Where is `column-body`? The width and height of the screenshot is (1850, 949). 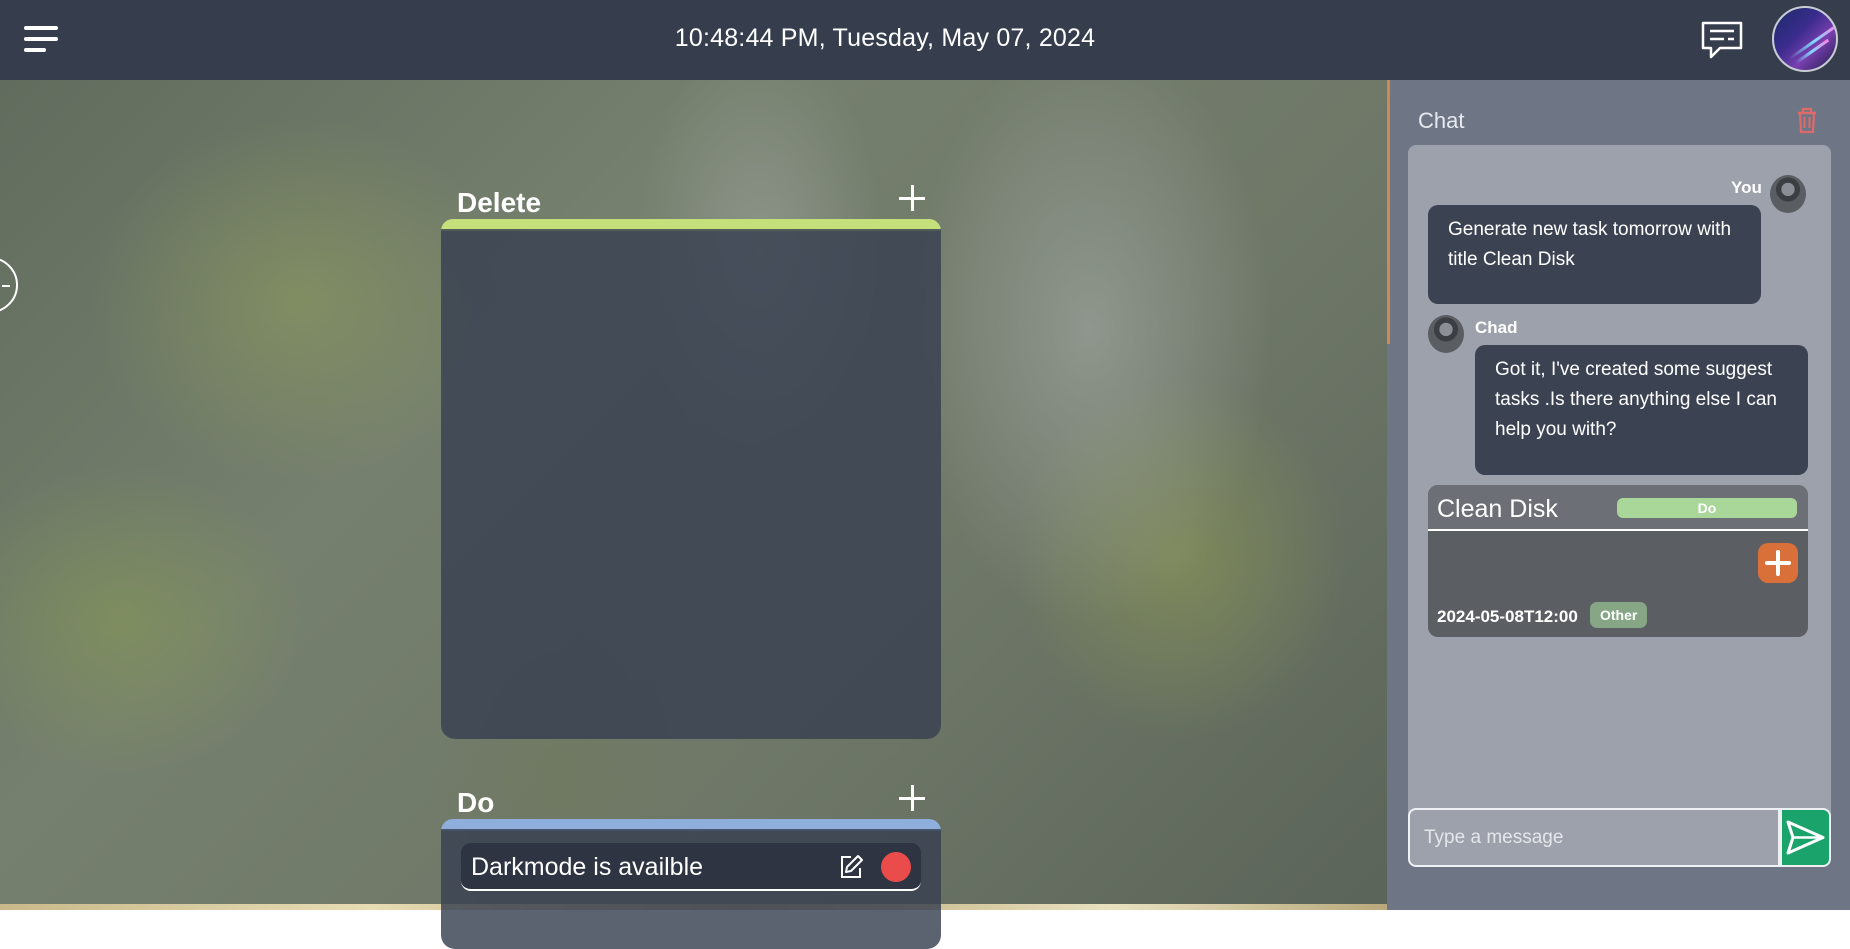
column-body is located at coordinates (691, 484).